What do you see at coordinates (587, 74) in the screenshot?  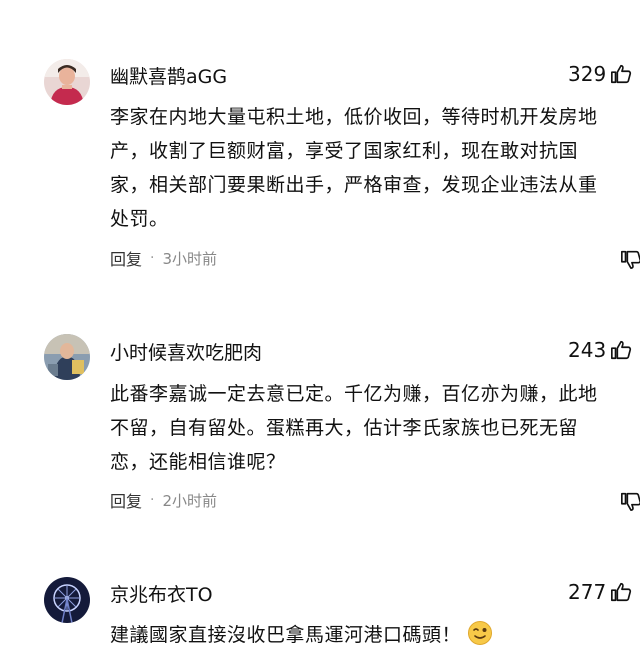 I see `like-count: 329` at bounding box center [587, 74].